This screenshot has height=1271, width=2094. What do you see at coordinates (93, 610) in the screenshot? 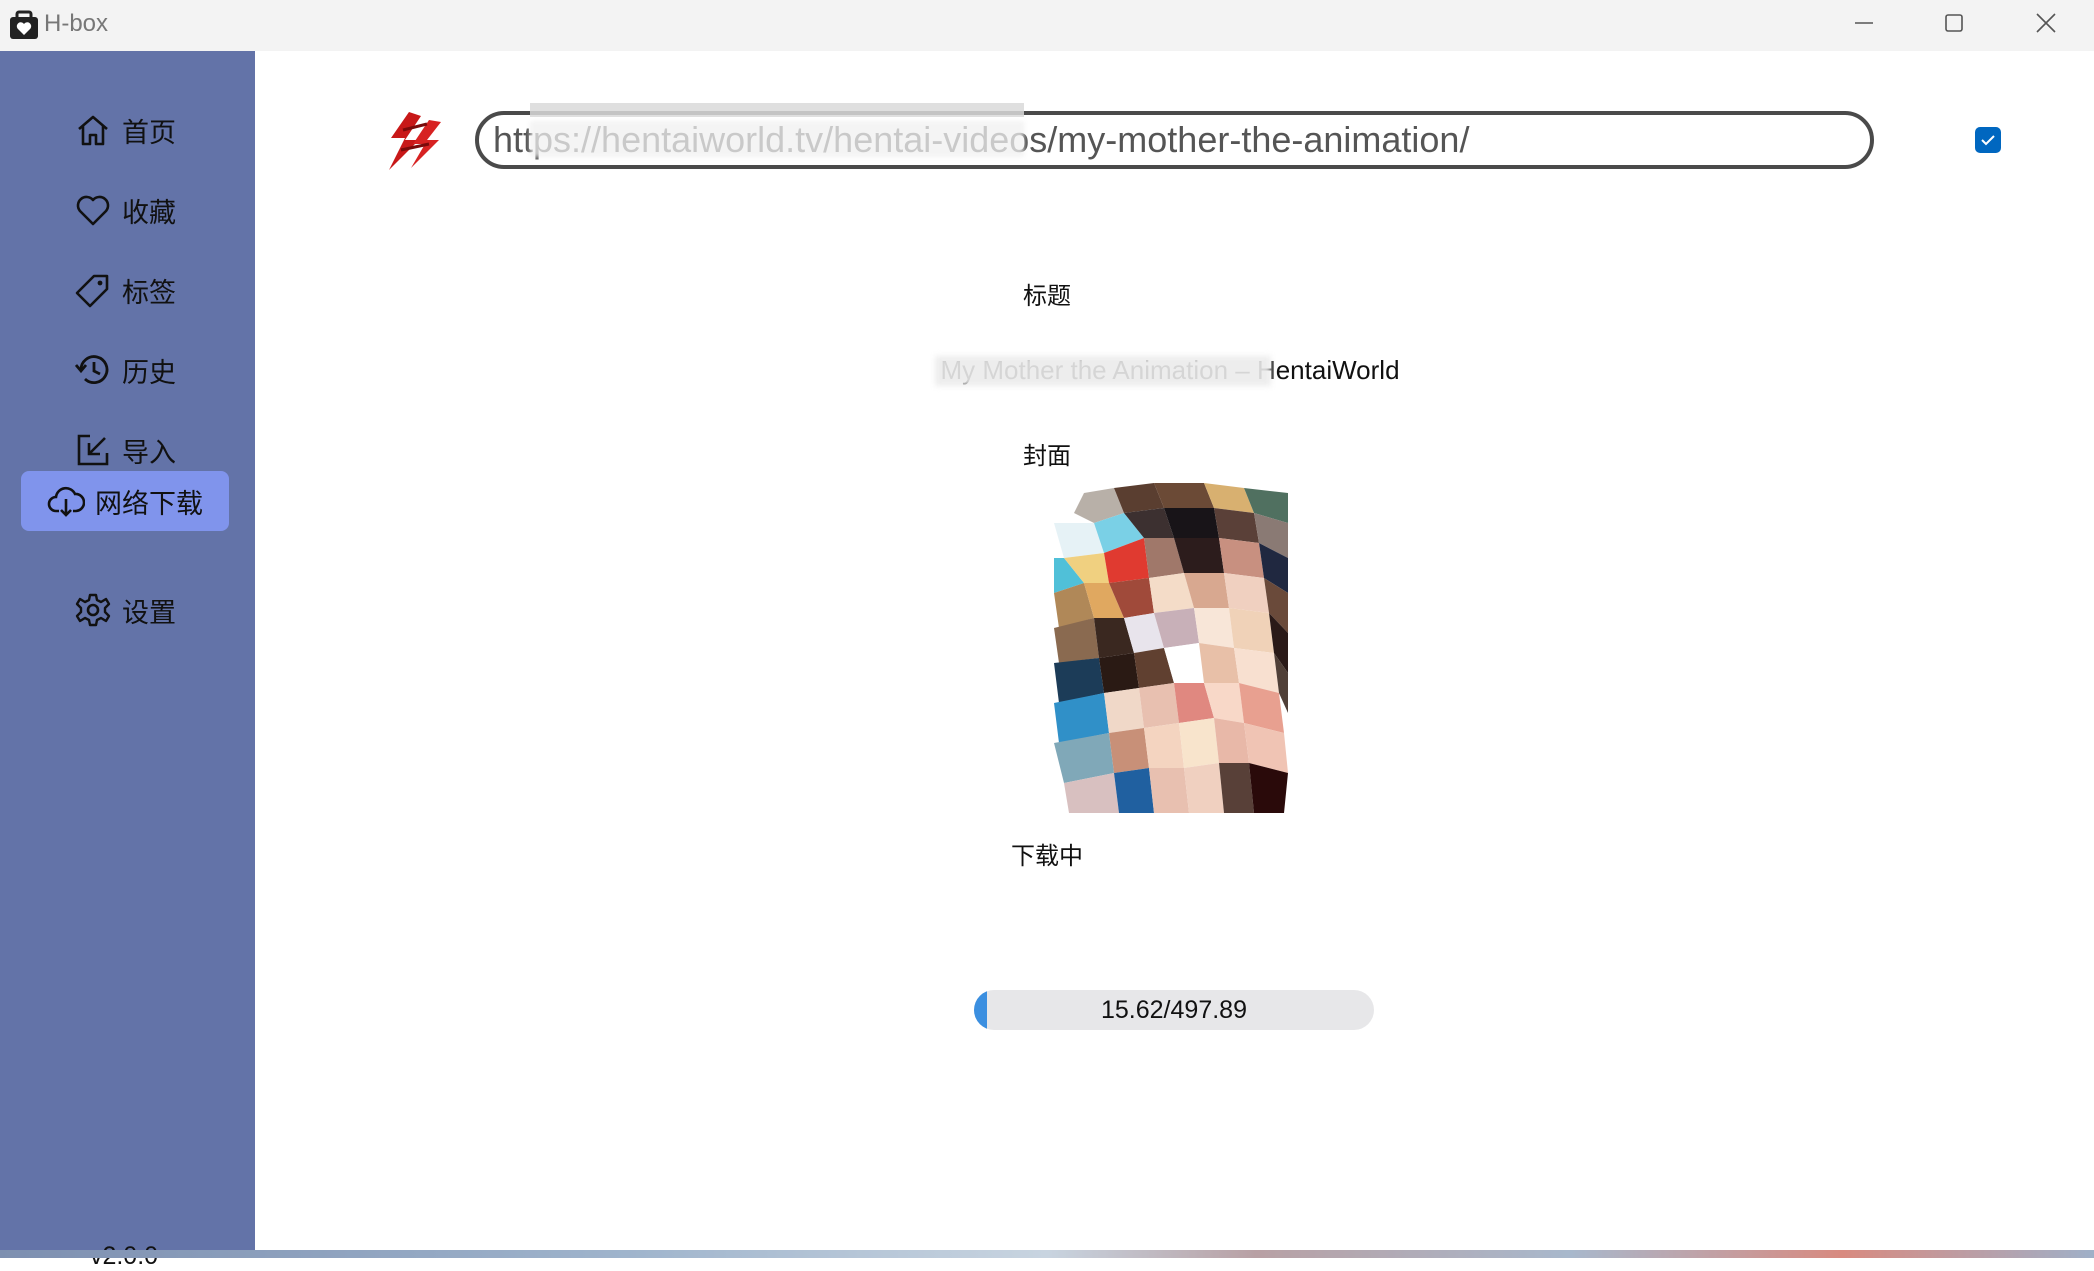
I see `gear-icon` at bounding box center [93, 610].